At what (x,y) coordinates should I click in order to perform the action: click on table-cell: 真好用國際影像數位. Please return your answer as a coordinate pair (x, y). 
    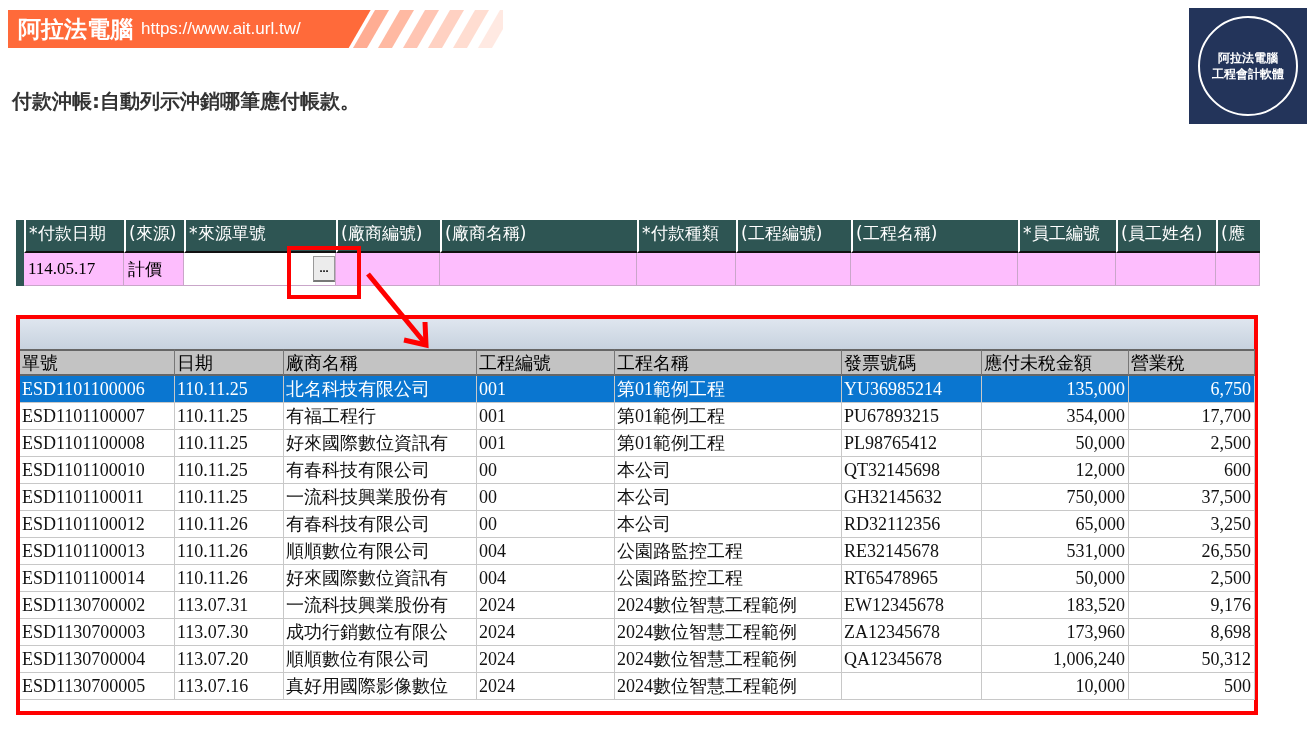
    Looking at the image, I should click on (380, 686).